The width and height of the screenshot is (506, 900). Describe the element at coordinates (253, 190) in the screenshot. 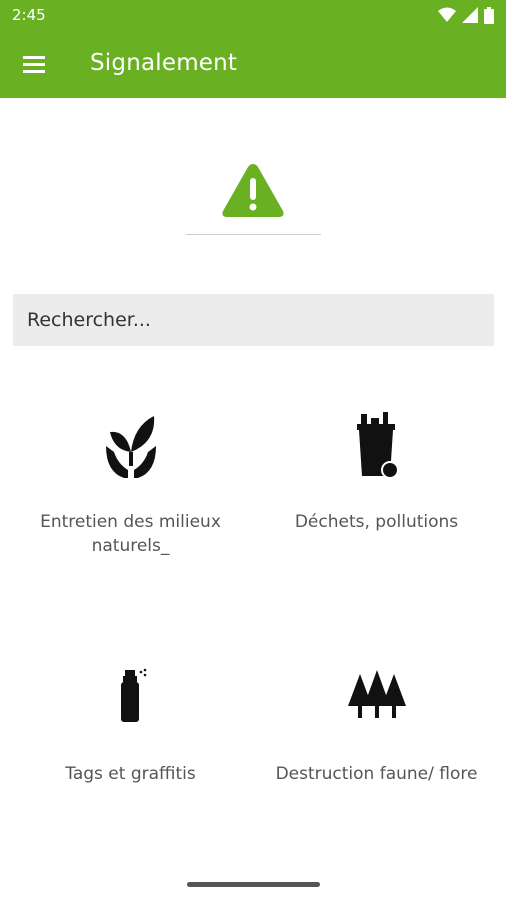

I see `warning-icon` at that location.